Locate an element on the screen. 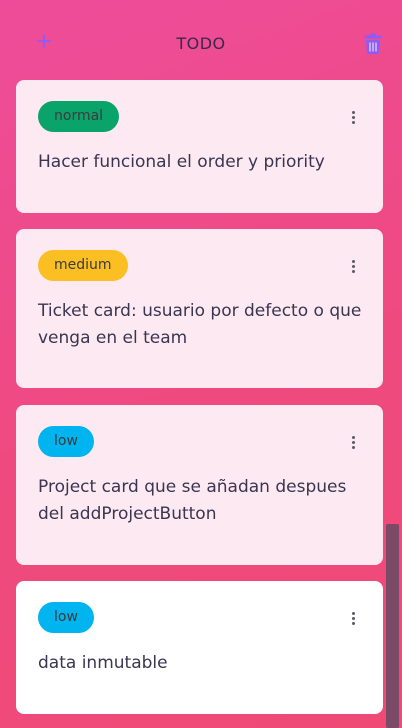 This screenshot has width=402, height=728. column-header: TODO is located at coordinates (201, 44).